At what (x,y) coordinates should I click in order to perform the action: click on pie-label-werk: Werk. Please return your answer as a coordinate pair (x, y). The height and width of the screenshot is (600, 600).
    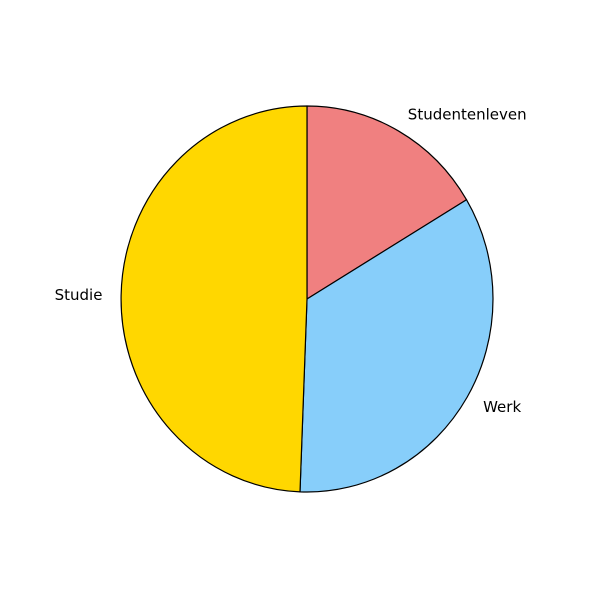
    Looking at the image, I should click on (502, 407).